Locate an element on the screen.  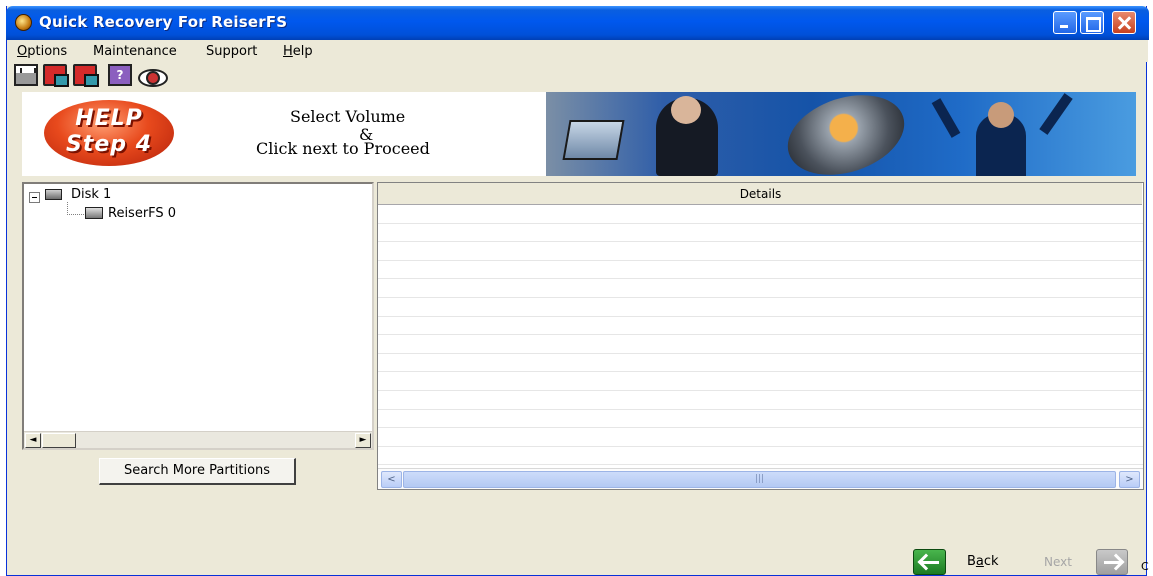
menu-options-label: ptions is located at coordinates (47, 51).